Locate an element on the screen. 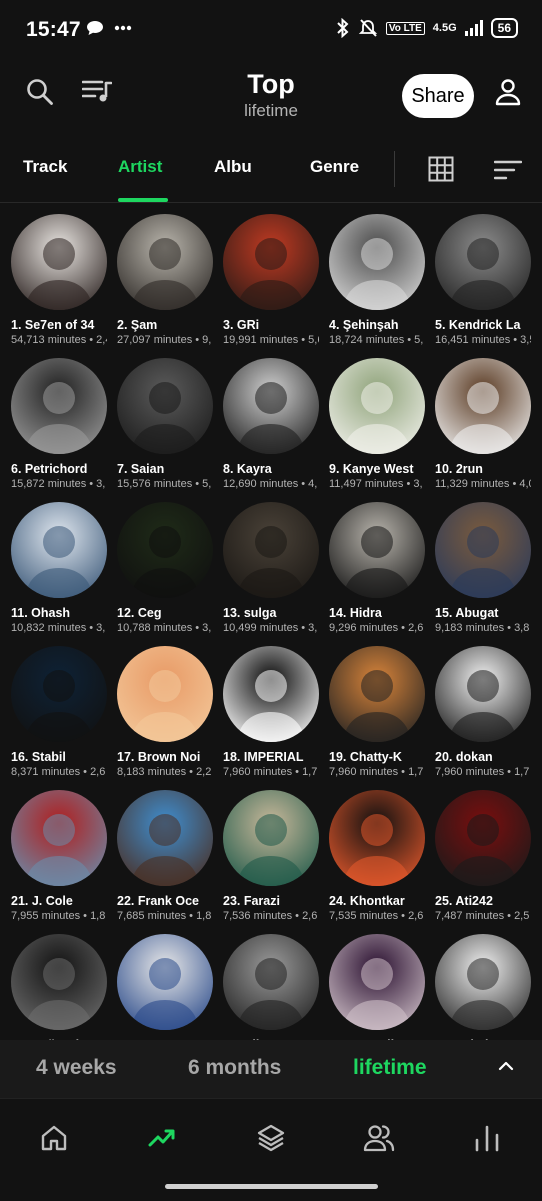 This screenshot has width=542, height=1201. artist-card: 11. Ohash 10,832 minutes • 3, is located at coordinates (59, 572).